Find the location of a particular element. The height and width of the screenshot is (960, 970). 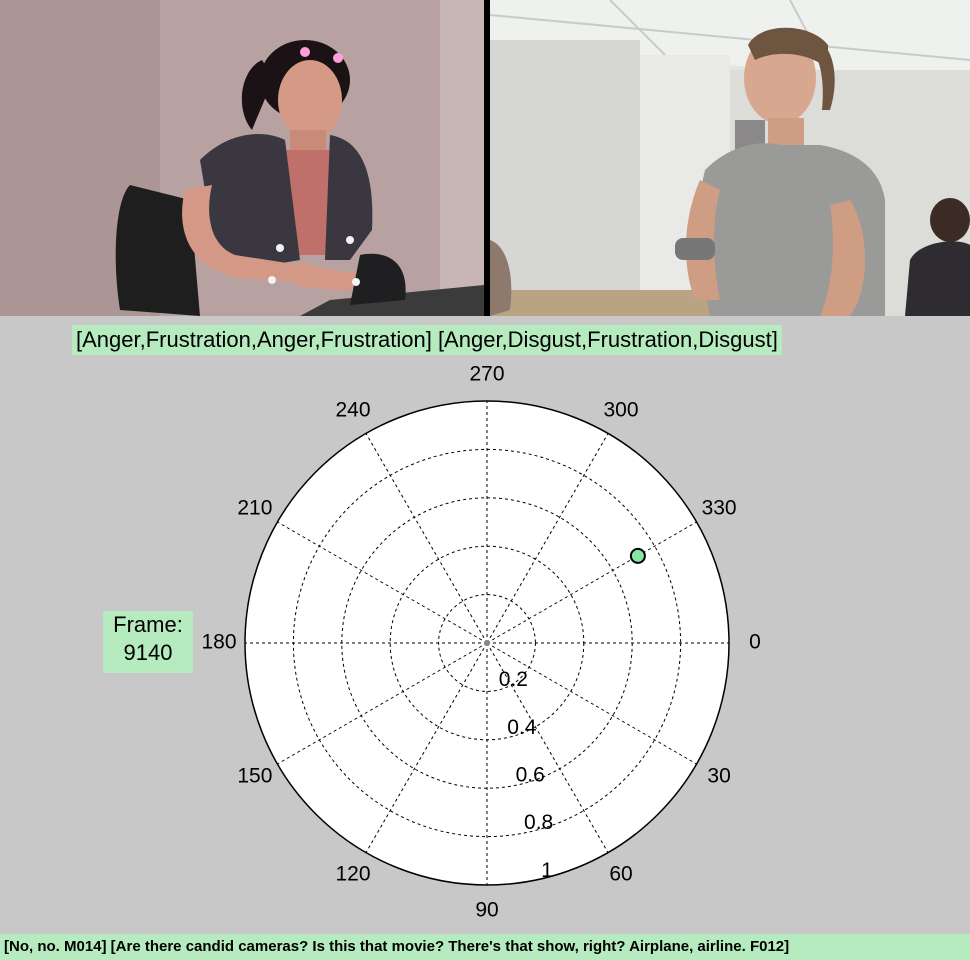

angle-tick-label: 150 is located at coordinates (254, 776).